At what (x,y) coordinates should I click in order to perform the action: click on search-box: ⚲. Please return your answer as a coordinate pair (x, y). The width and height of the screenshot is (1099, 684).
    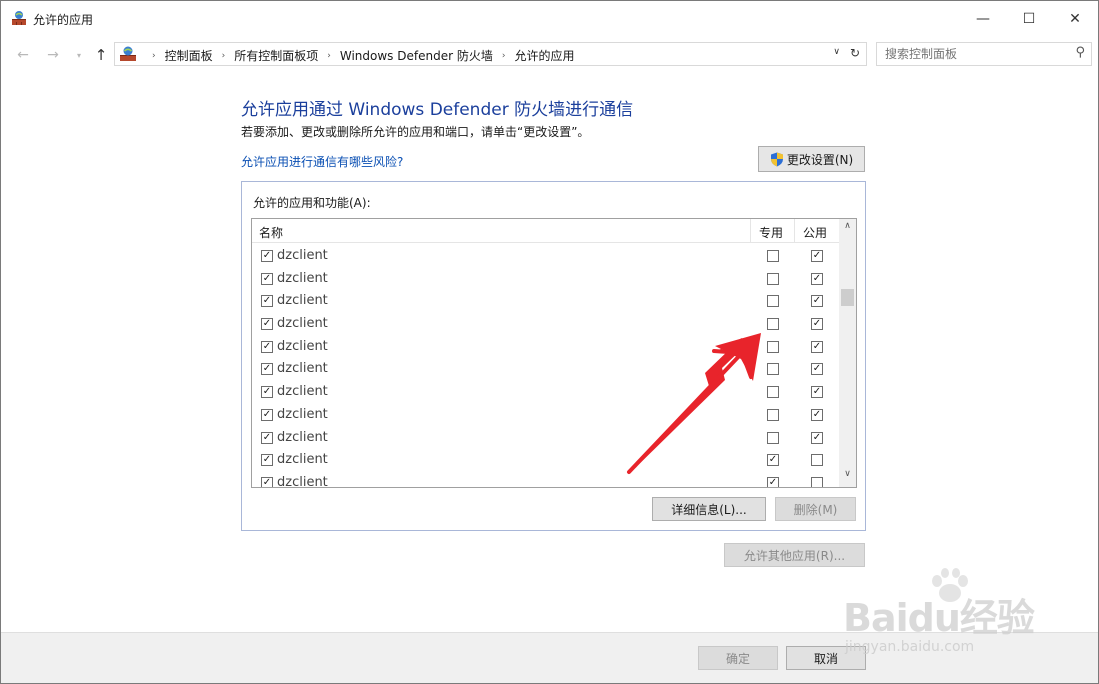
    Looking at the image, I should click on (984, 54).